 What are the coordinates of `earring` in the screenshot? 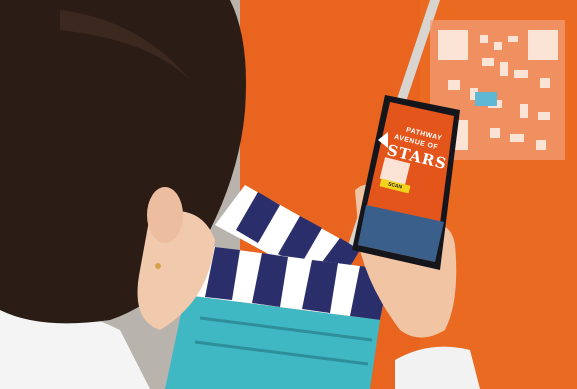 It's located at (158, 266).